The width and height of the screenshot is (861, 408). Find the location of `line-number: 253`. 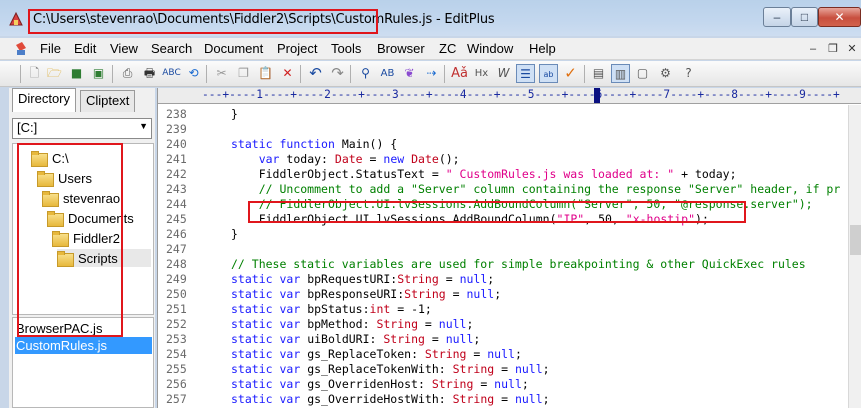

line-number: 253 is located at coordinates (176, 339).